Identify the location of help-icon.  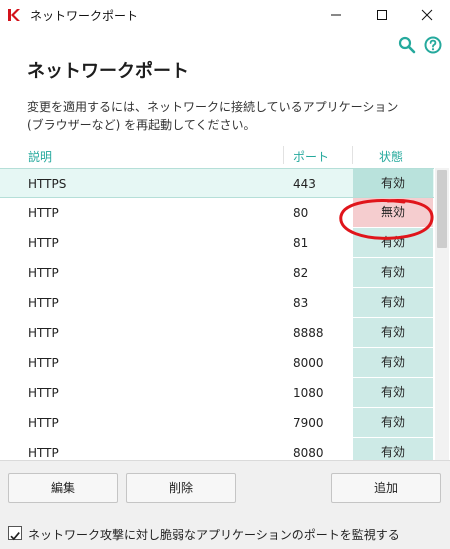
(433, 45).